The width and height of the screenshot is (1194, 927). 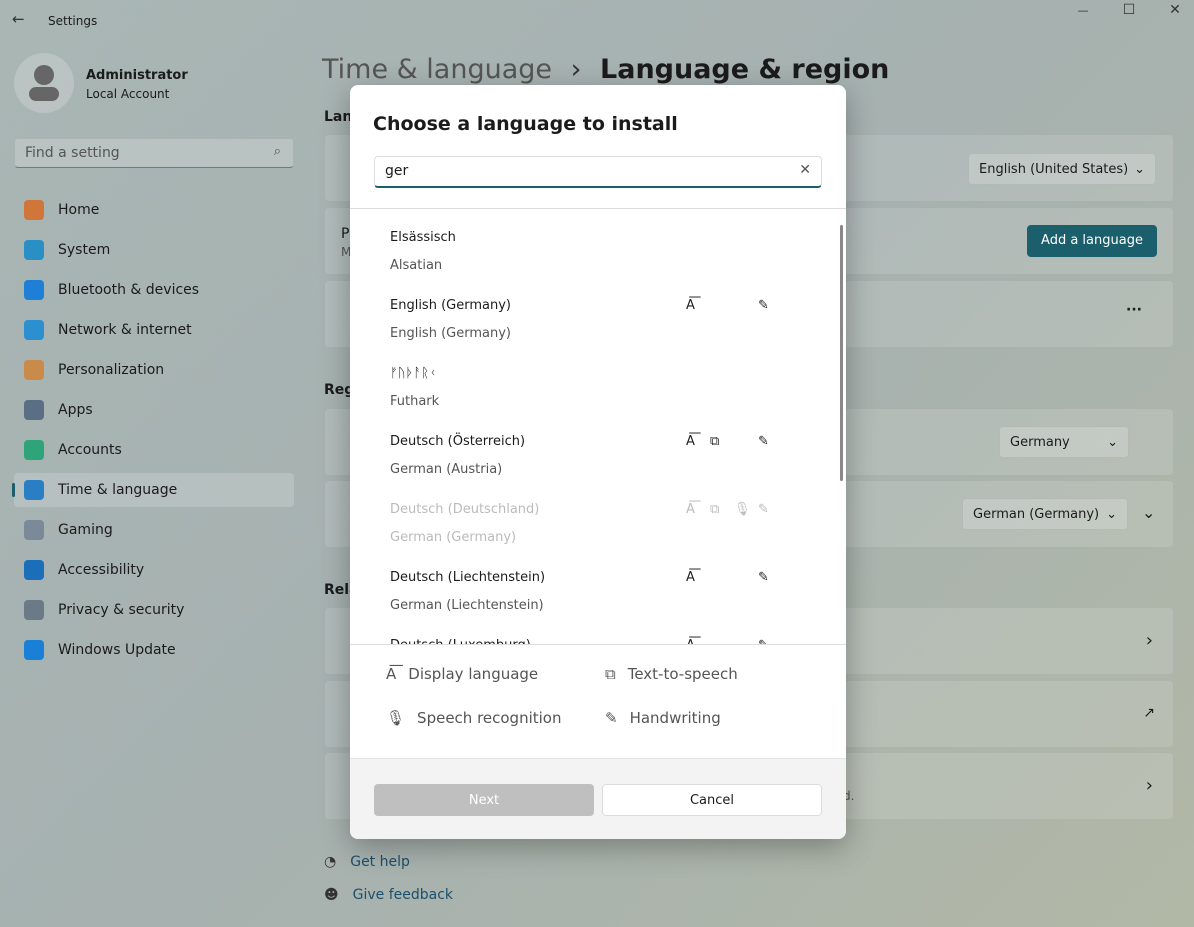 I want to click on maximize-button: ☐, so click(x=1129, y=10).